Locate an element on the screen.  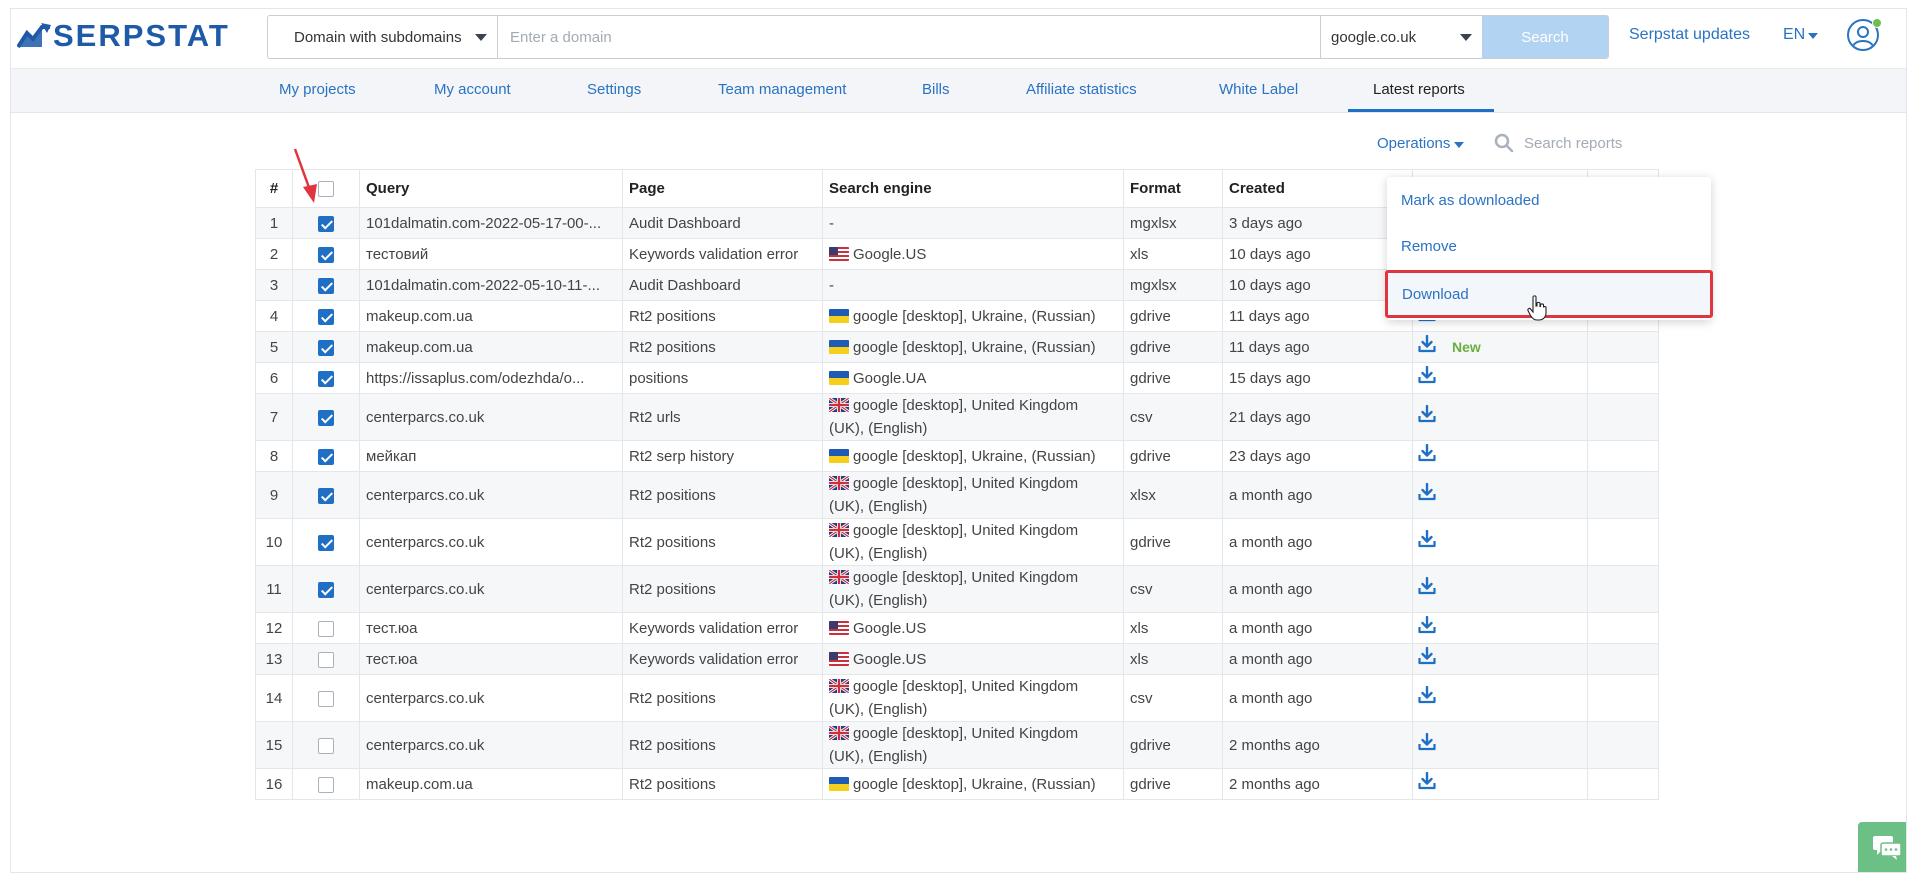
engine-text: google [desktop], United Kingdom is located at coordinates (966, 577).